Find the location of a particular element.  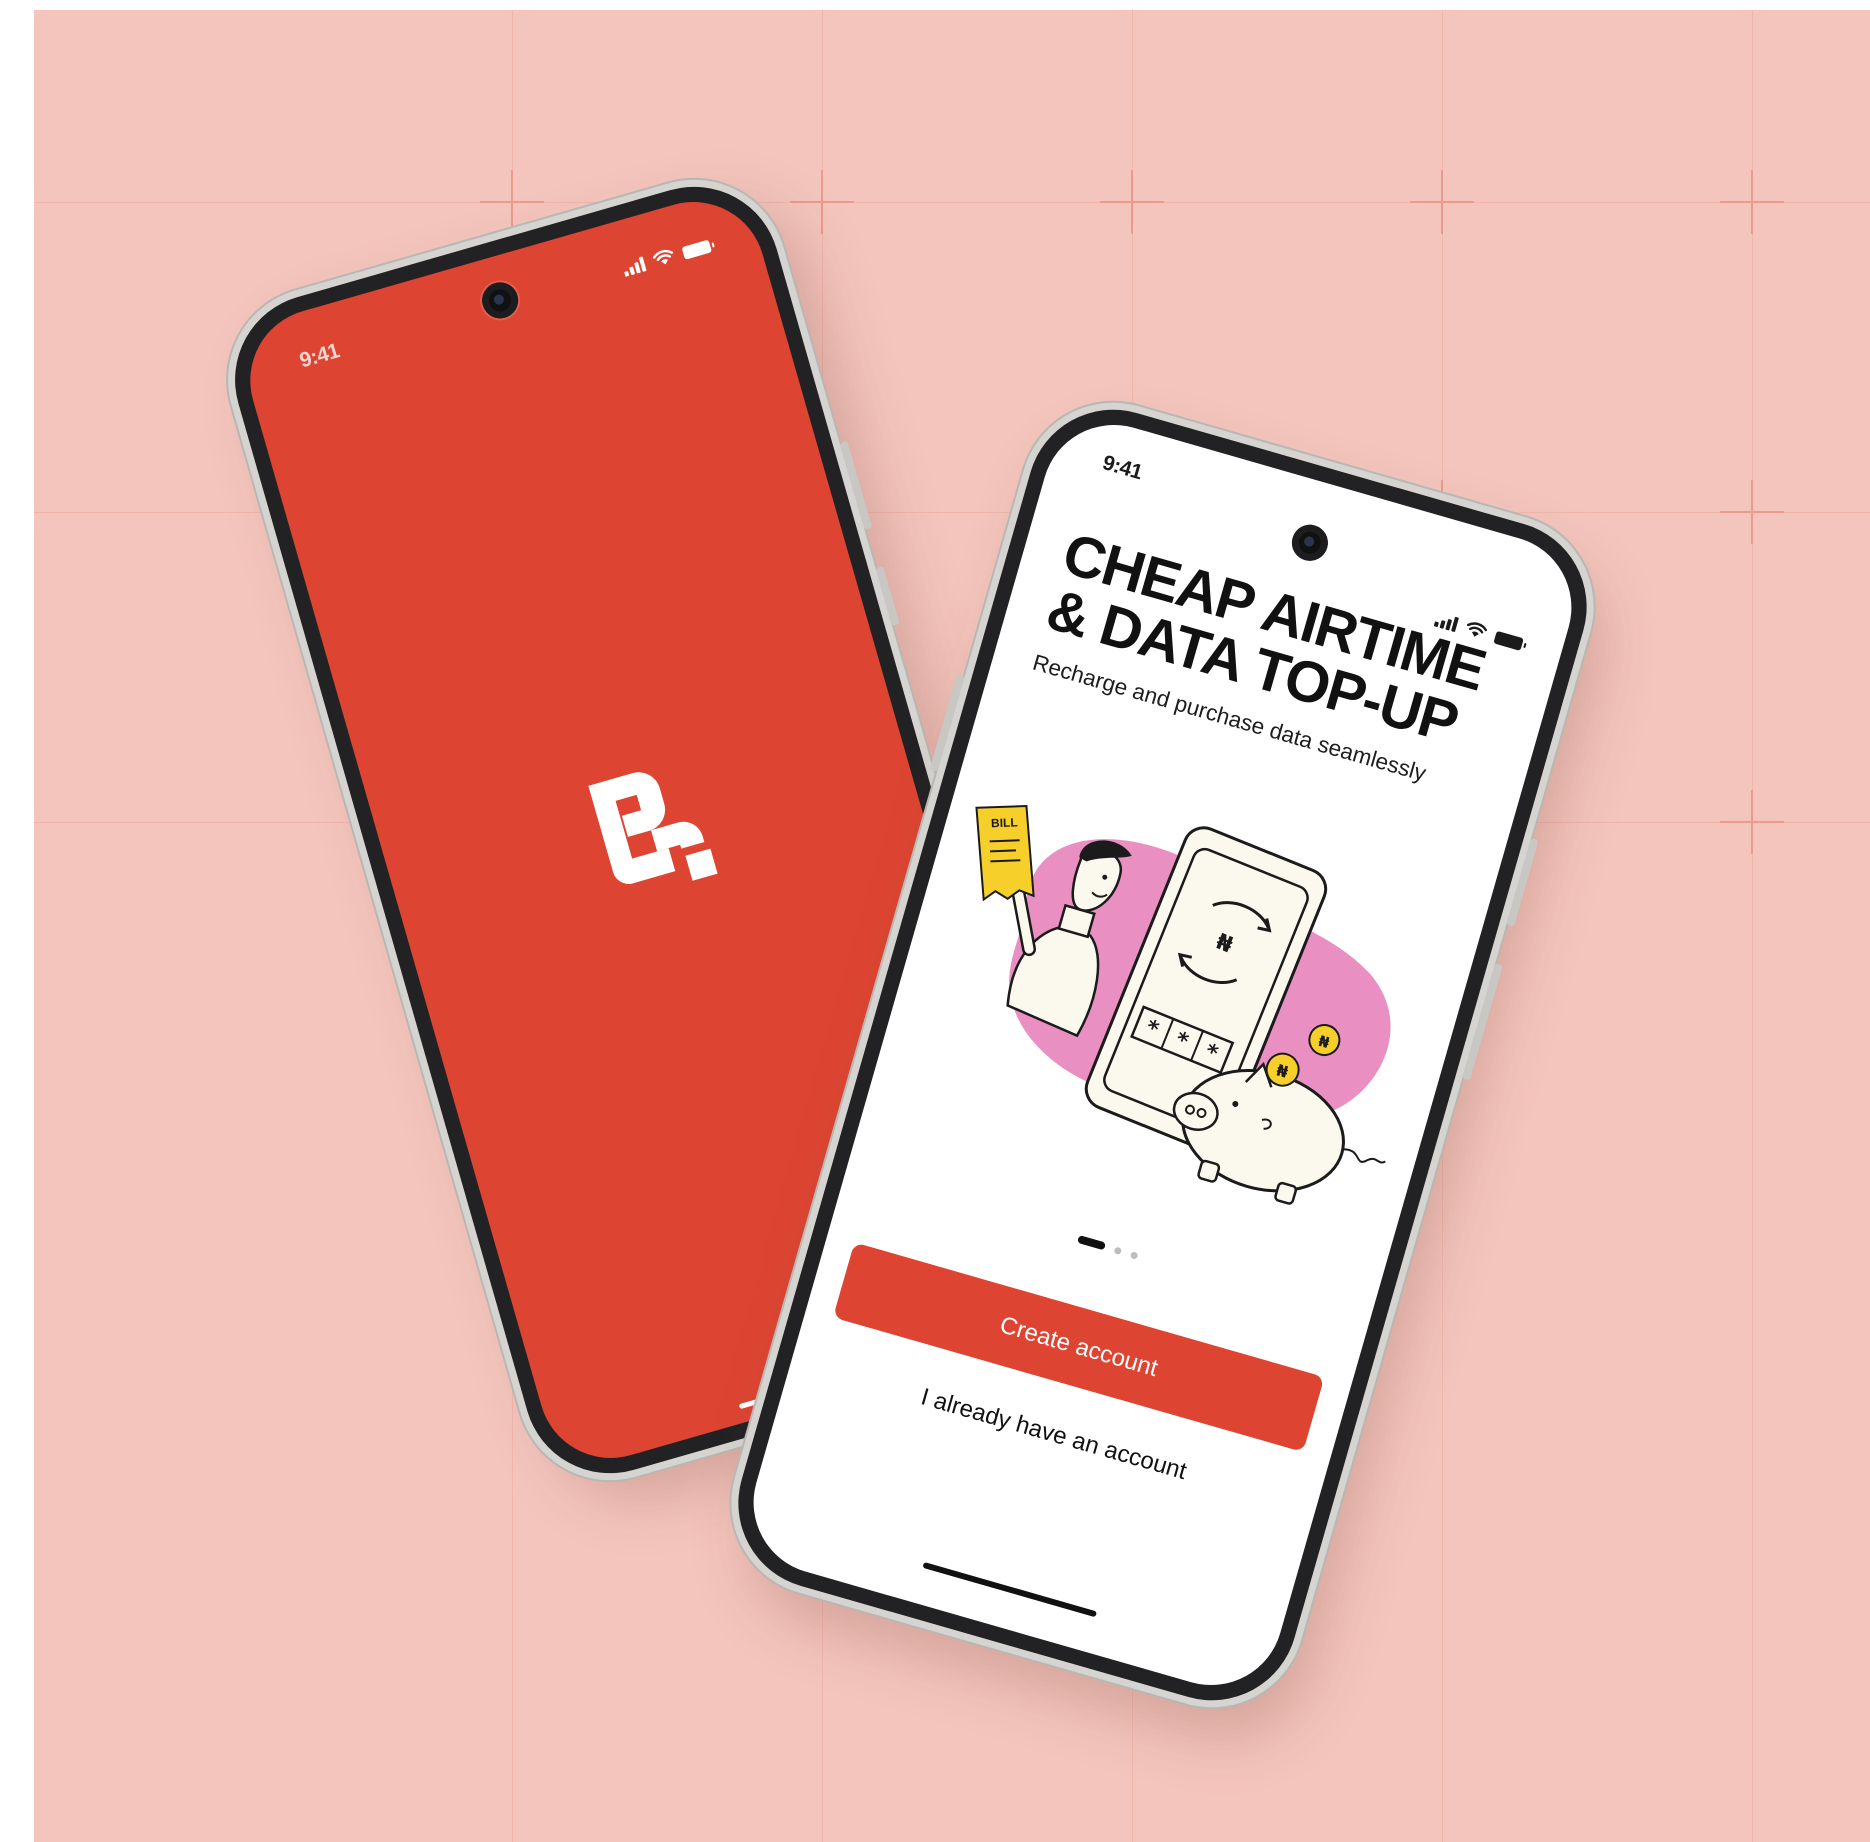

wifi-icon is located at coordinates (663, 257).